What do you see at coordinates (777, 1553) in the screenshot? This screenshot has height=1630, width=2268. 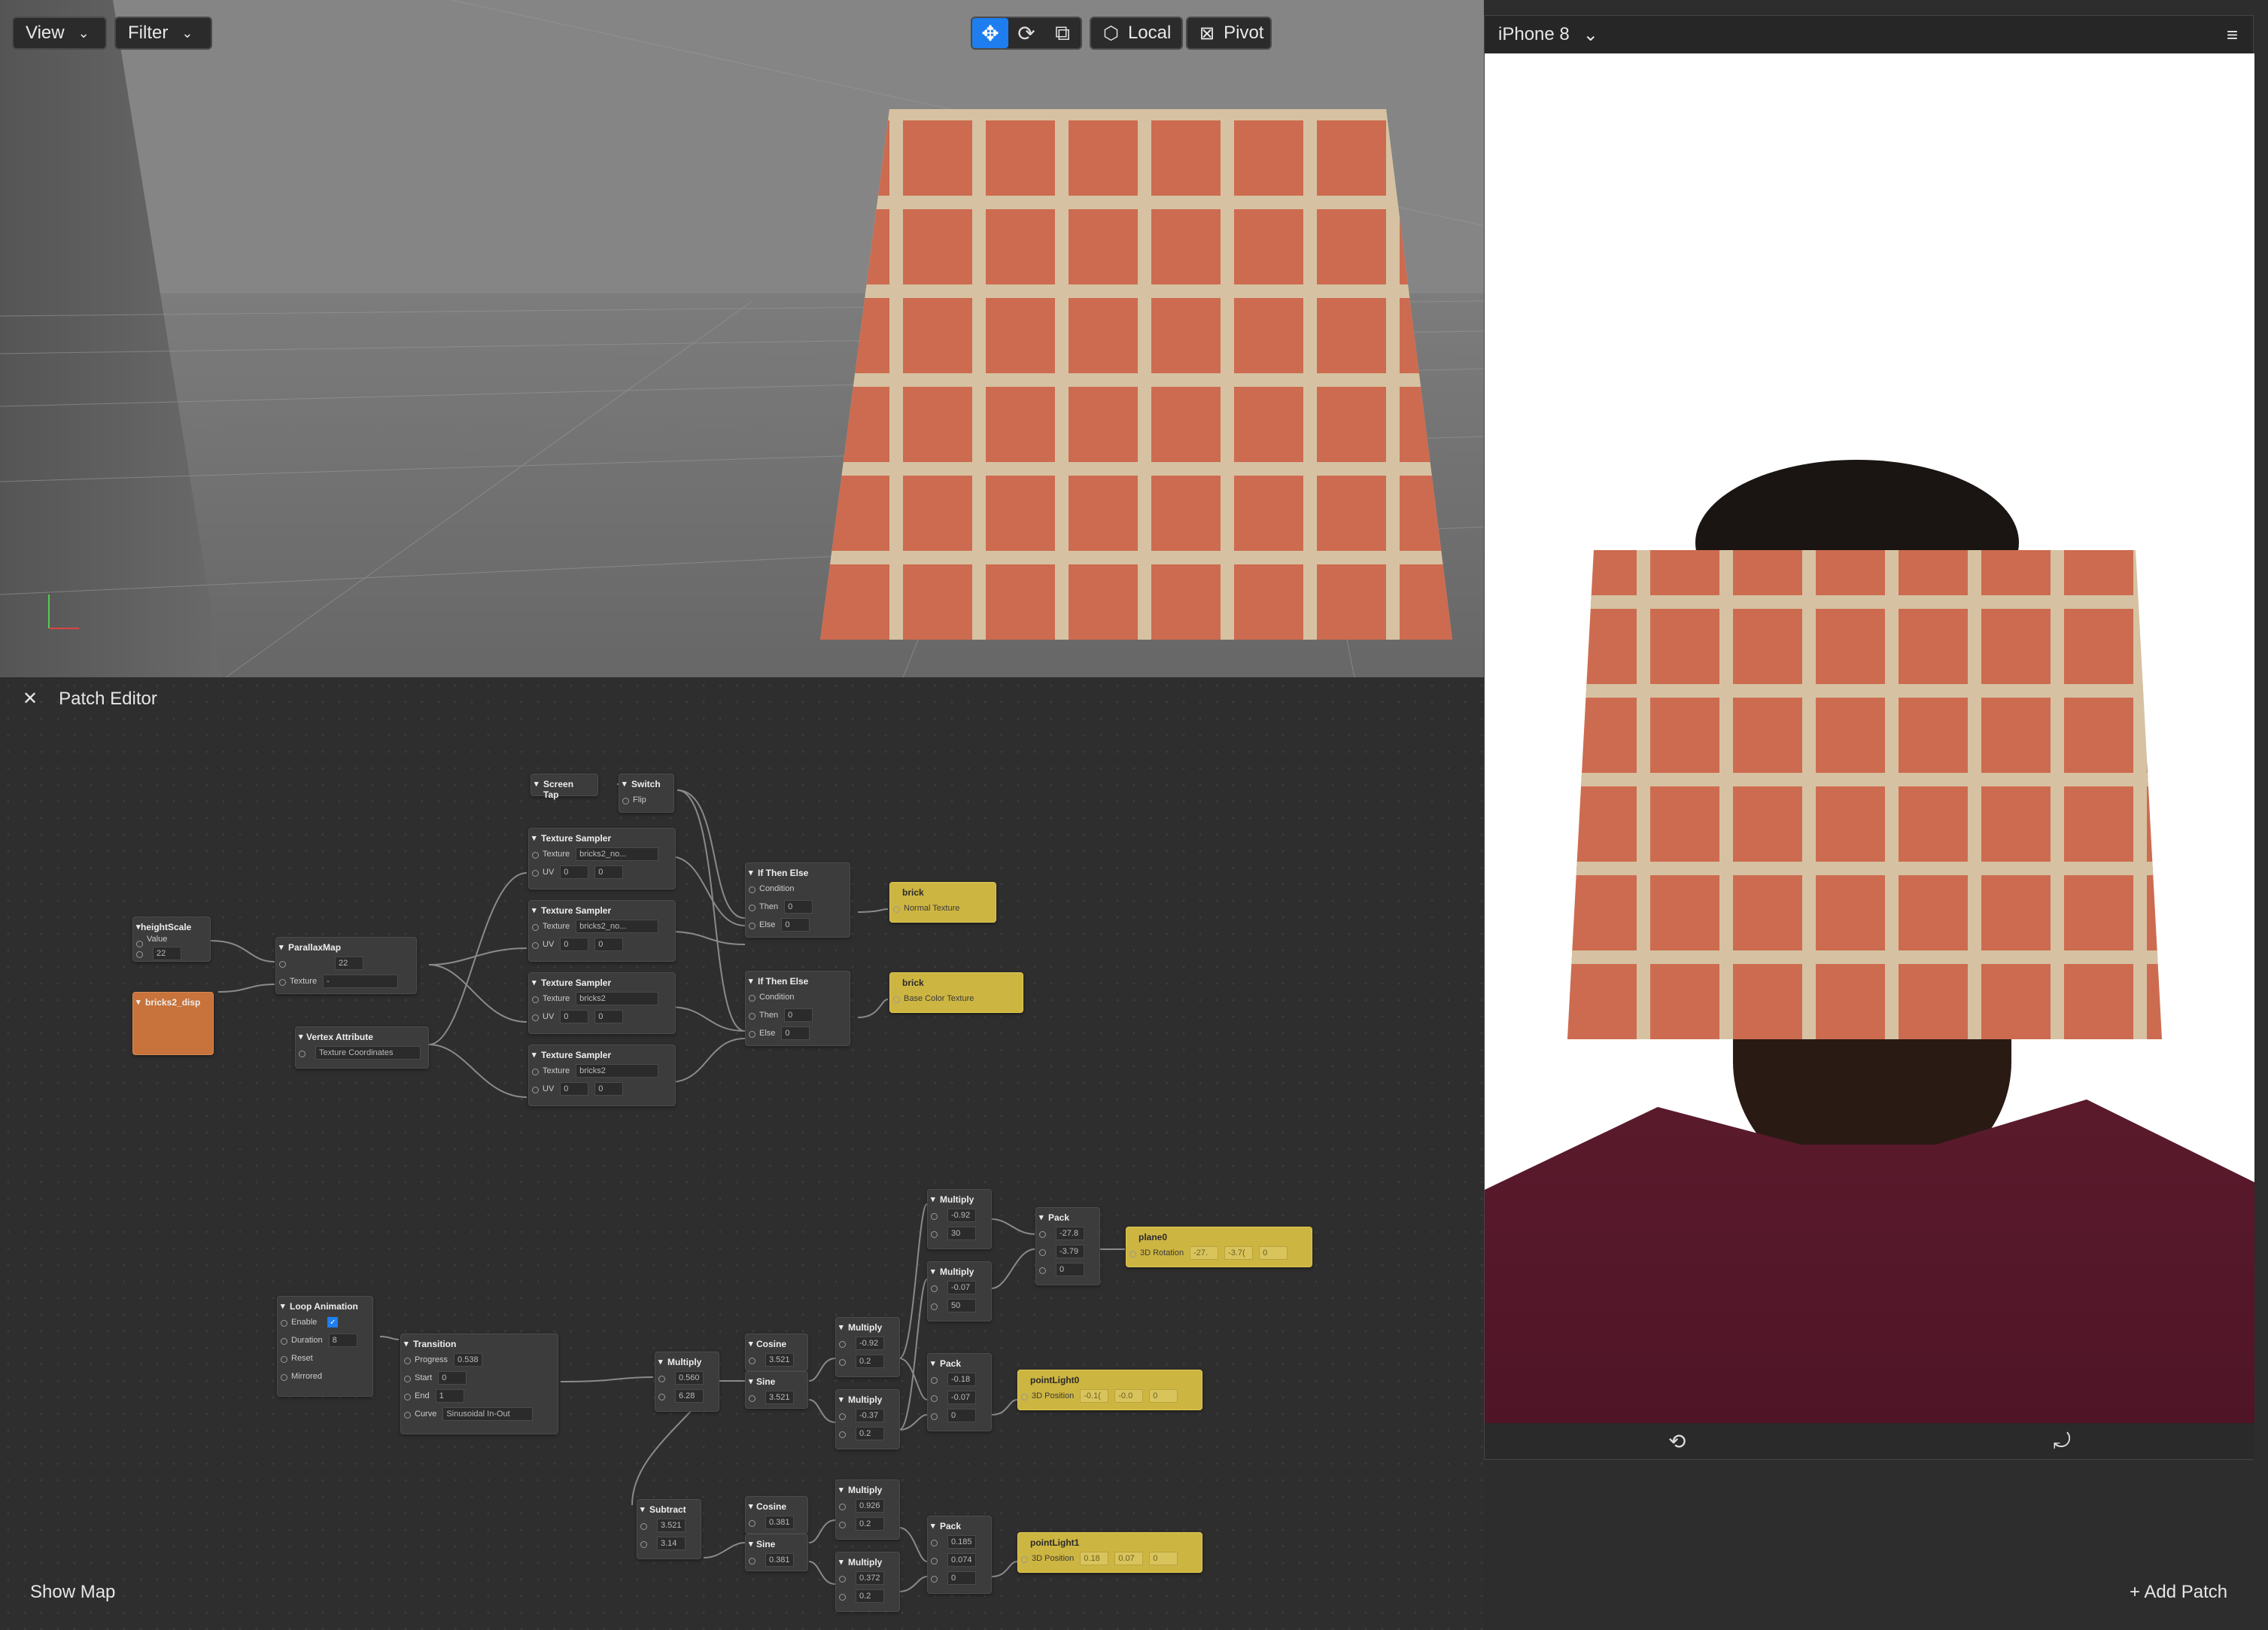 I see `sine-node: Sine 0.381` at bounding box center [777, 1553].